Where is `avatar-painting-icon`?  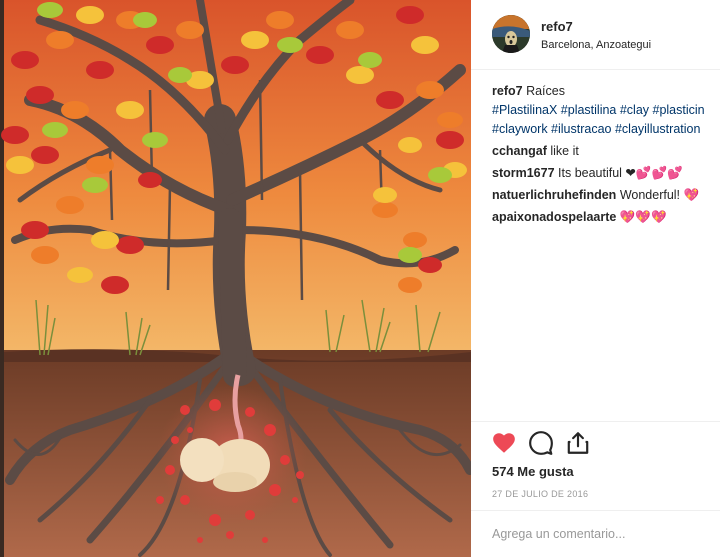 avatar-painting-icon is located at coordinates (511, 34).